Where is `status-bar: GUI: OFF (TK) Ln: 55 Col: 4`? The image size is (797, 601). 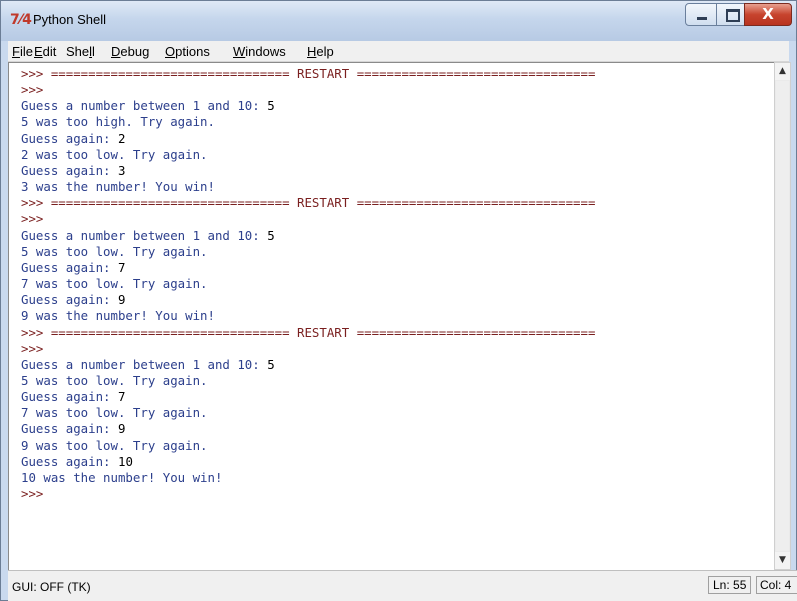 status-bar: GUI: OFF (TK) Ln: 55 Col: 4 is located at coordinates (402, 585).